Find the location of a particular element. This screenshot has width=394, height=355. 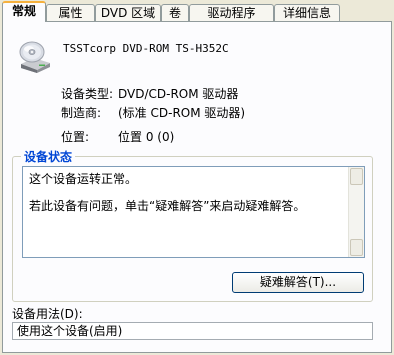

device-type-label: 设备类型: is located at coordinates (87, 94).